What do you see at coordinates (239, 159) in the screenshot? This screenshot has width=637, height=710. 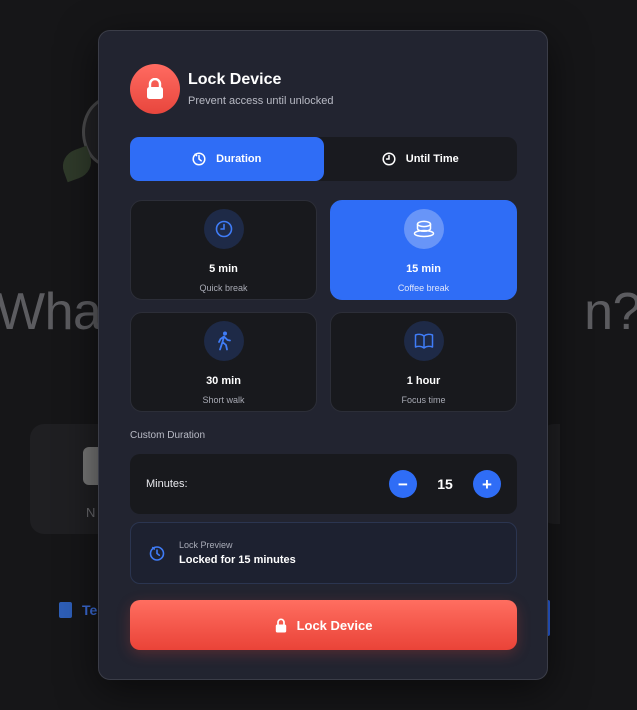 I see `tab-duration-label: Duration` at bounding box center [239, 159].